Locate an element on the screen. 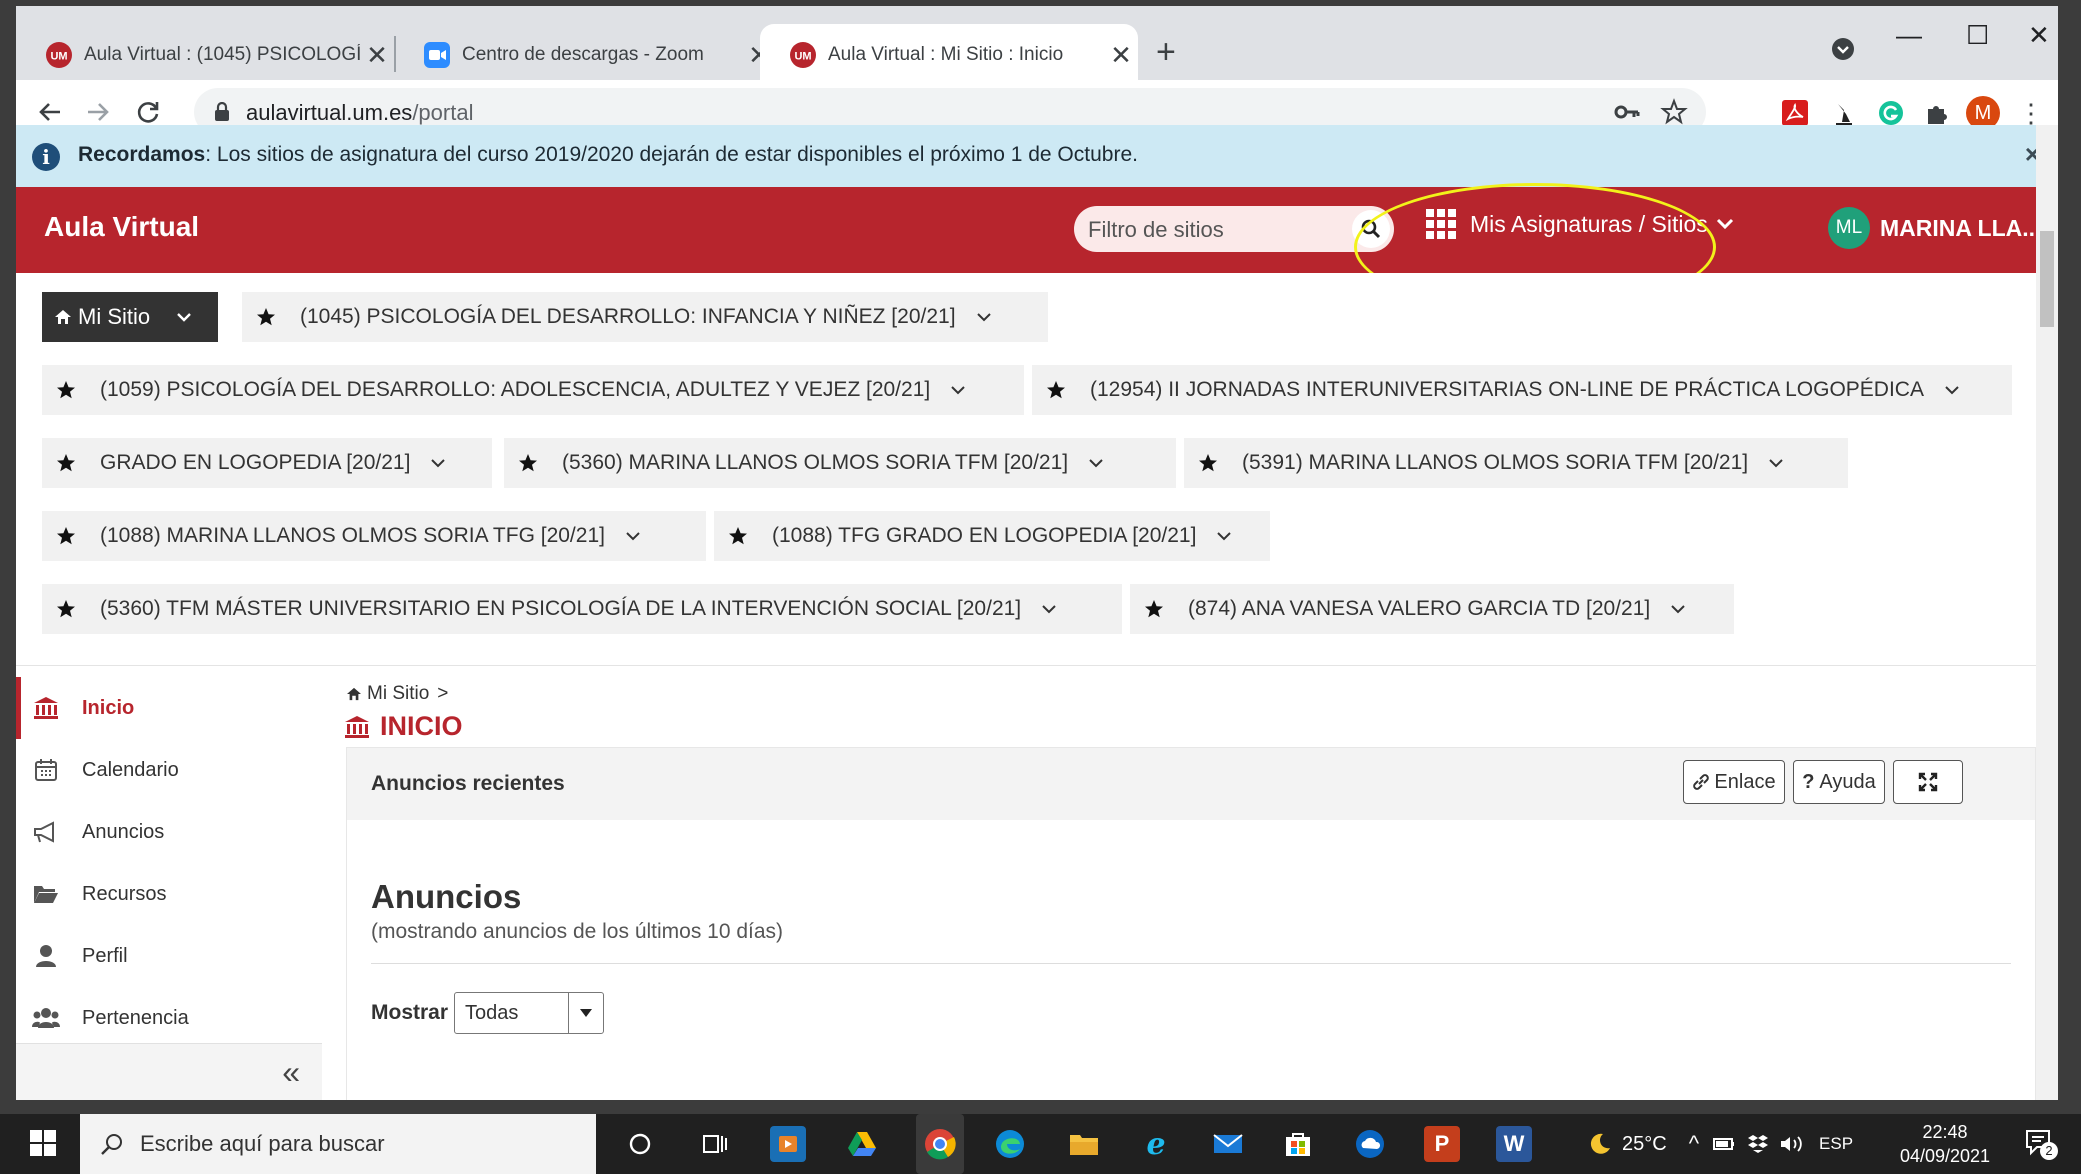 Image resolution: width=2081 pixels, height=1174 pixels. svg-text: UM is located at coordinates (58, 57).